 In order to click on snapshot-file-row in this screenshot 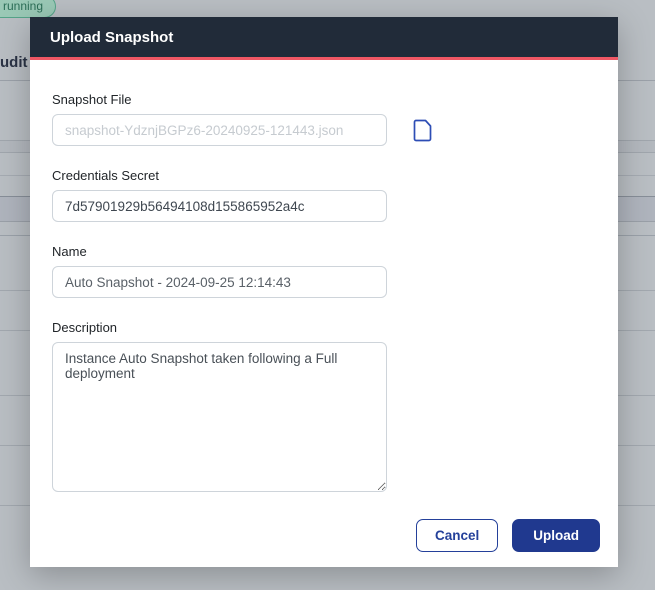, I will do `click(324, 130)`.